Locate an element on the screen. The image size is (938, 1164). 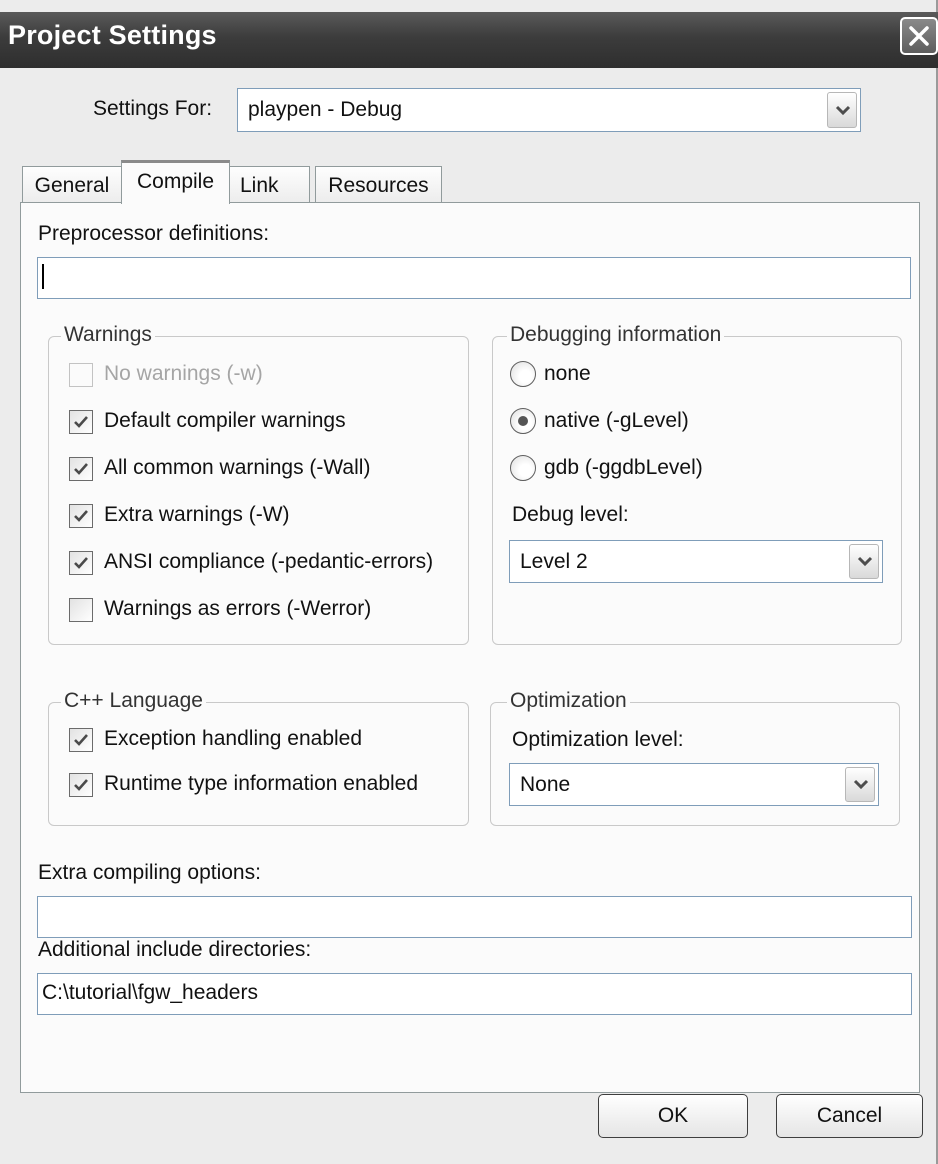
rtti-checkbox is located at coordinates (81, 785).